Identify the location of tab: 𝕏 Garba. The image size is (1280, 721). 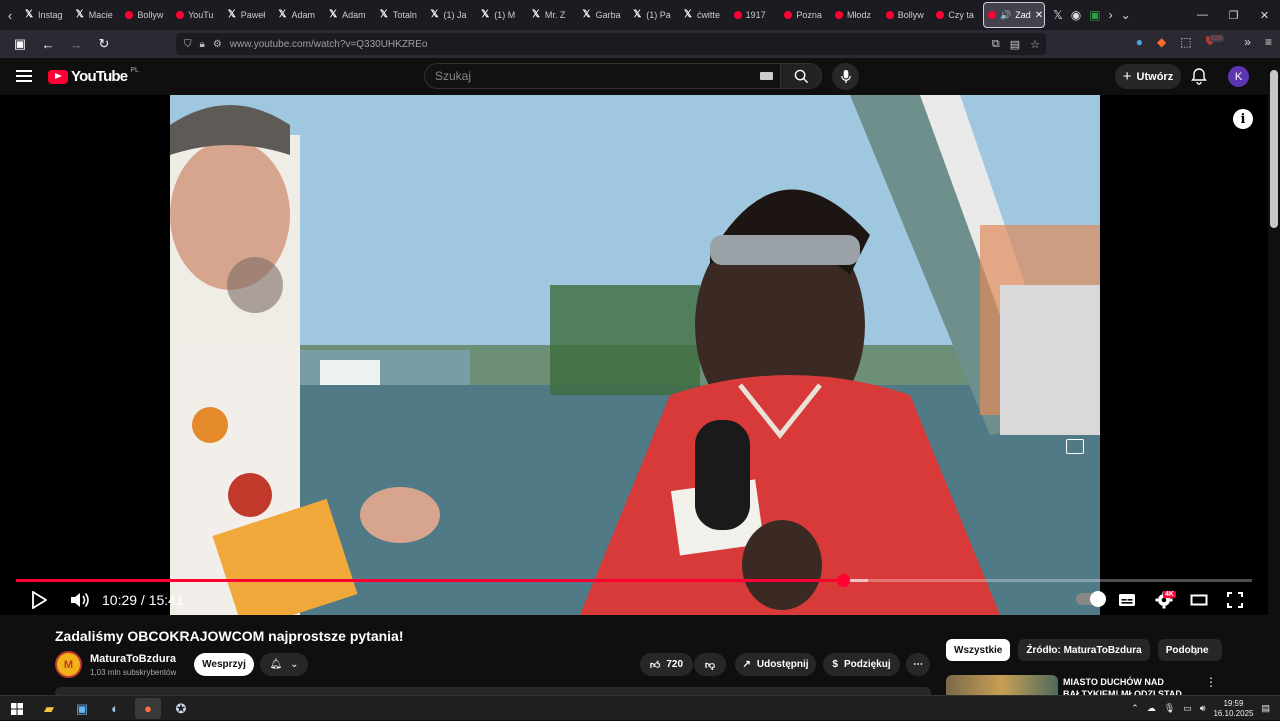
(603, 15).